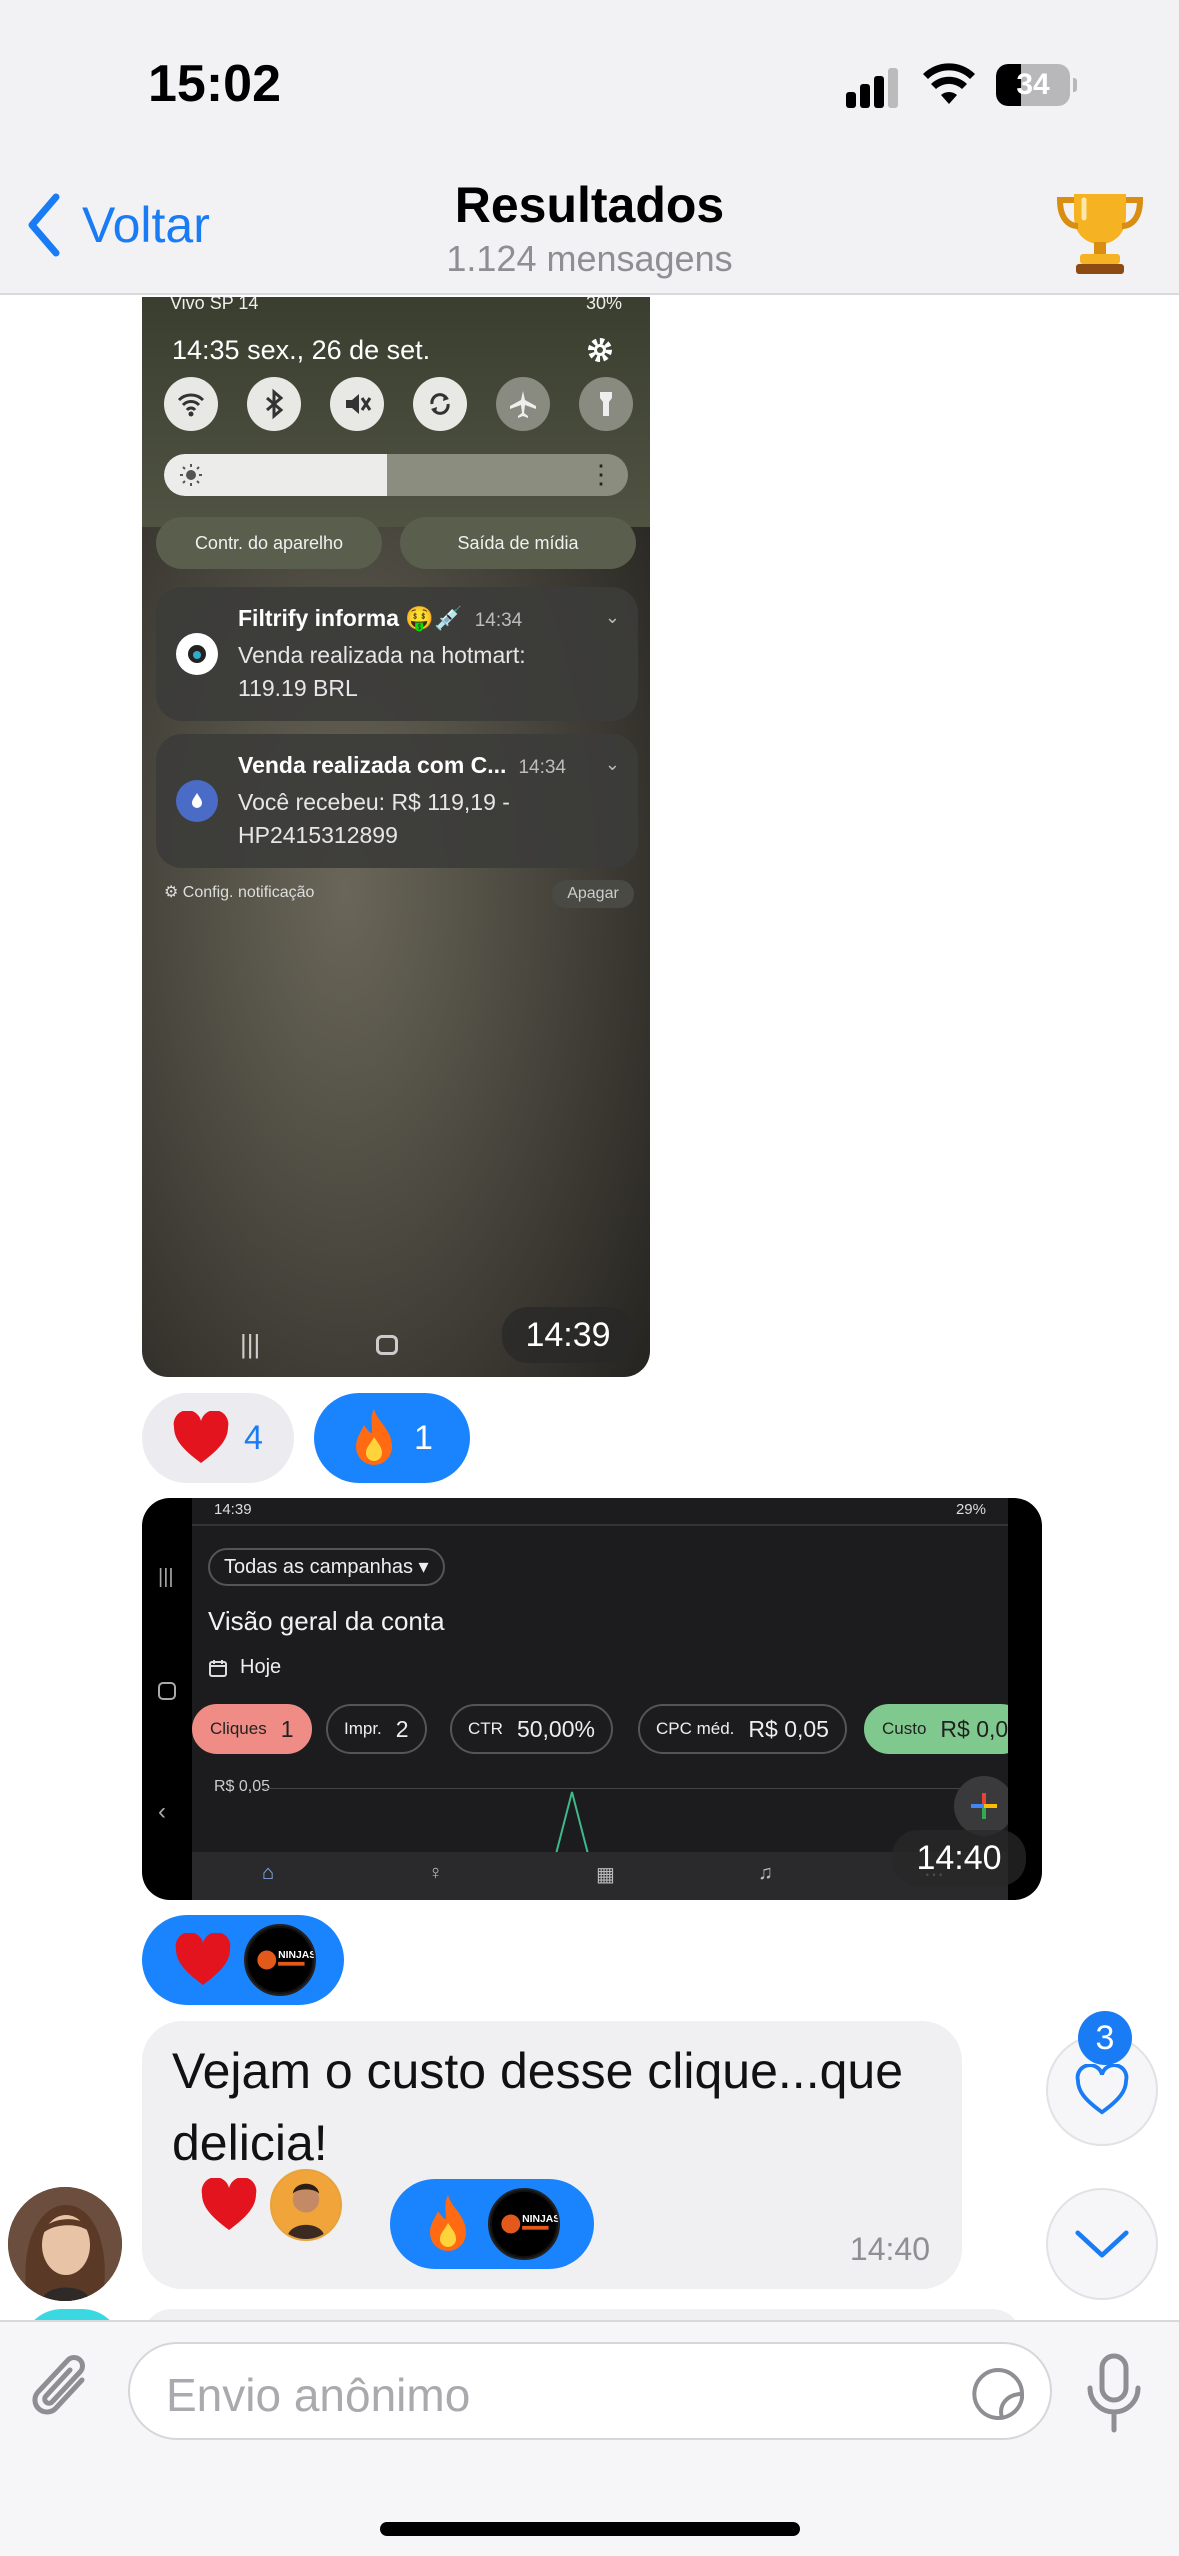 The image size is (1179, 2556). I want to click on phone-battery-label: 29%, so click(970, 1509).